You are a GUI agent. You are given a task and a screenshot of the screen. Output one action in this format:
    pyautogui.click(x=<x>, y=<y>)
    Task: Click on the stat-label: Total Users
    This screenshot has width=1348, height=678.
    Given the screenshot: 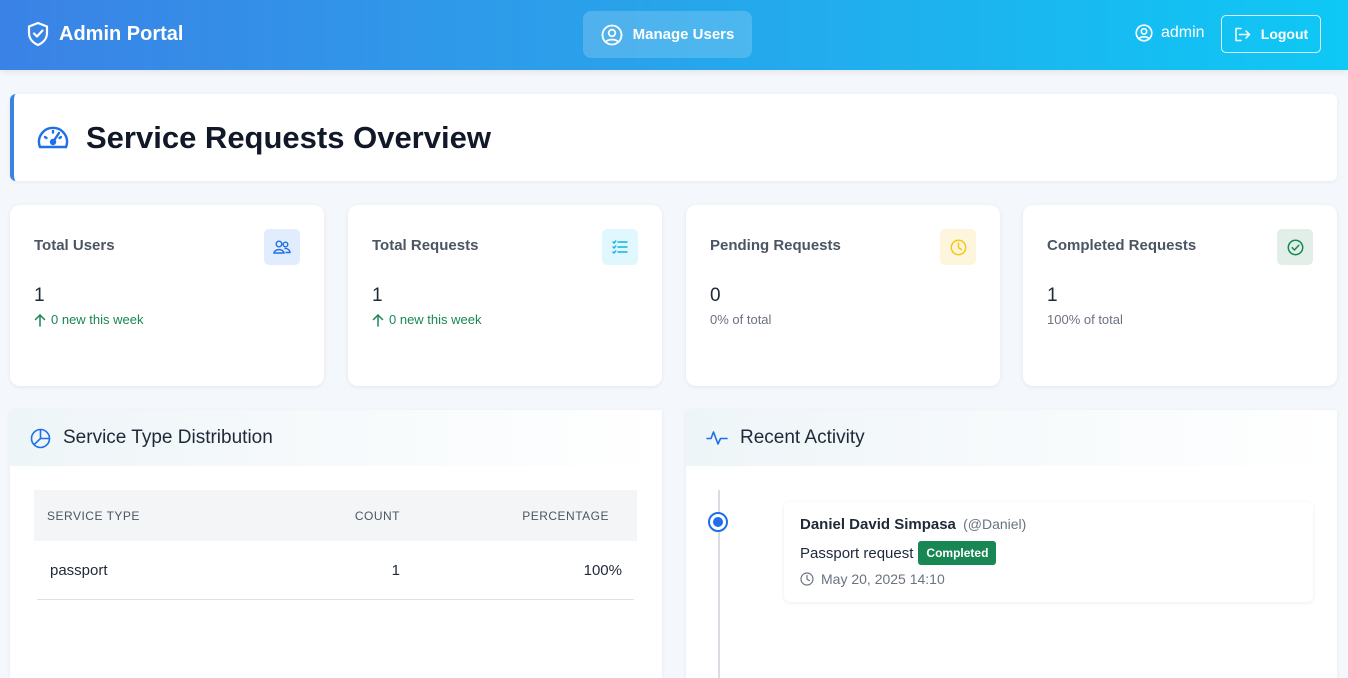 What is the action you would take?
    pyautogui.click(x=74, y=245)
    